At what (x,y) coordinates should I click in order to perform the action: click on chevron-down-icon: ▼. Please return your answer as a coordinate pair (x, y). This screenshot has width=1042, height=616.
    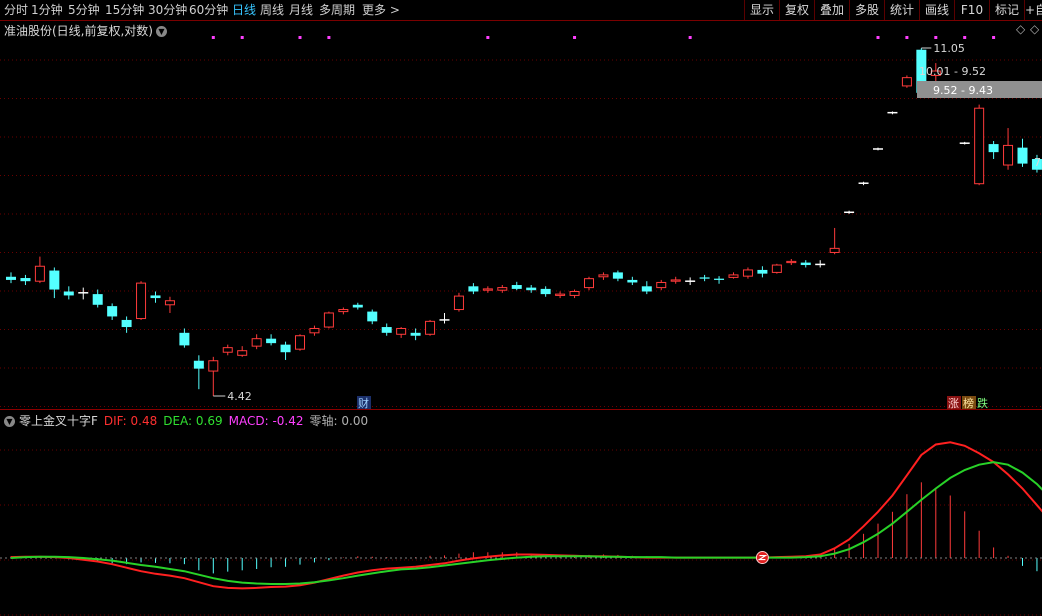
    Looking at the image, I should click on (9, 421).